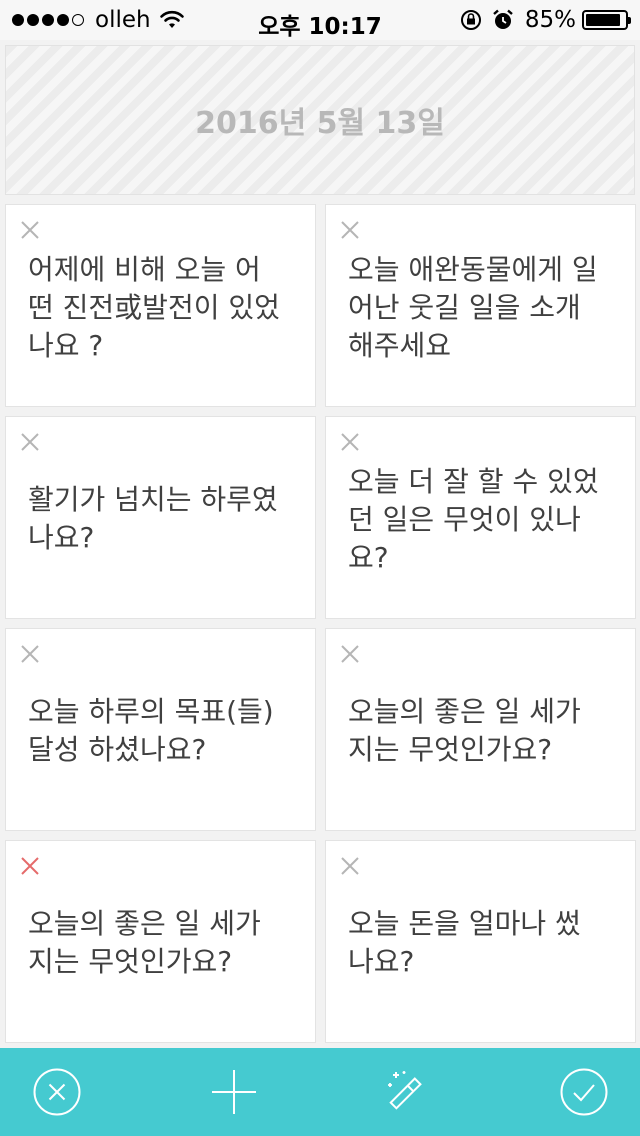 This screenshot has height=1136, width=640. I want to click on question-text: 오늘 애완동물에게 일 어난 웃길 일을 소개 해주세요, so click(473, 307).